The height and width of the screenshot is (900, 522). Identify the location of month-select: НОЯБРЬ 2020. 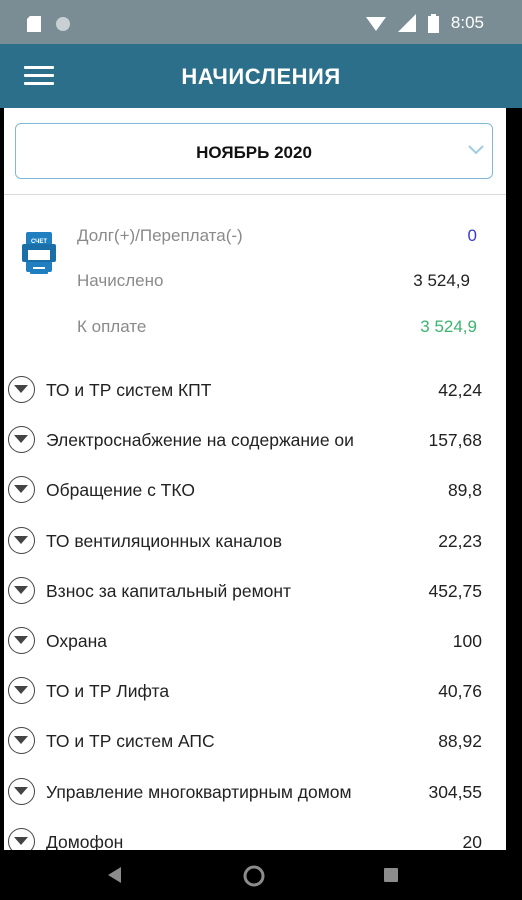
(254, 151).